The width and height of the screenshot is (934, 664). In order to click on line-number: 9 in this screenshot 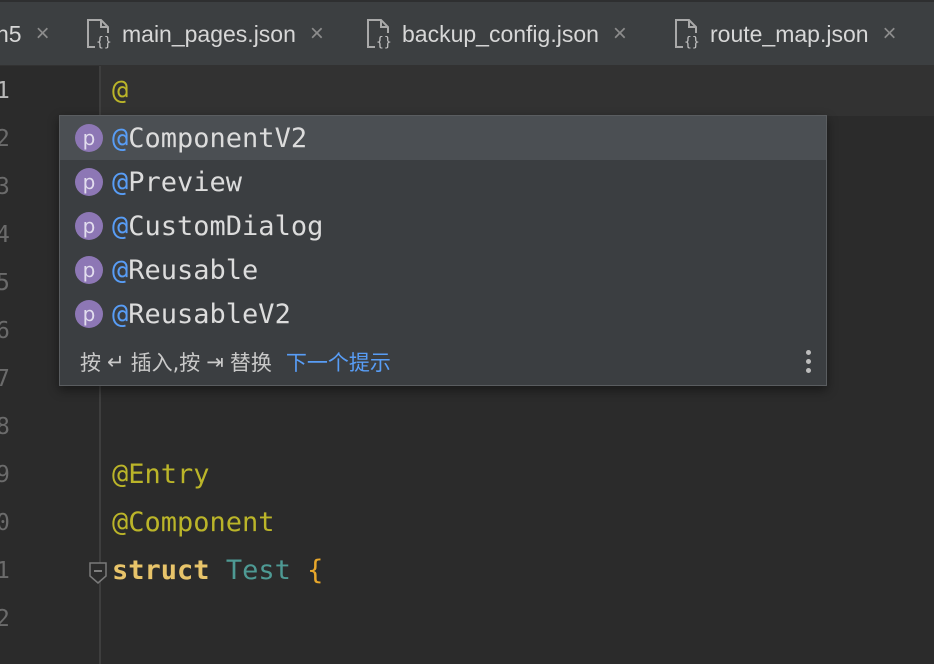, I will do `click(5, 475)`.